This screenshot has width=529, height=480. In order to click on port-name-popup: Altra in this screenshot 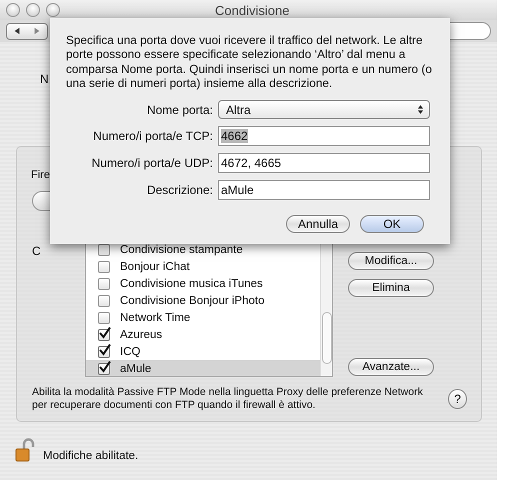, I will do `click(324, 110)`.